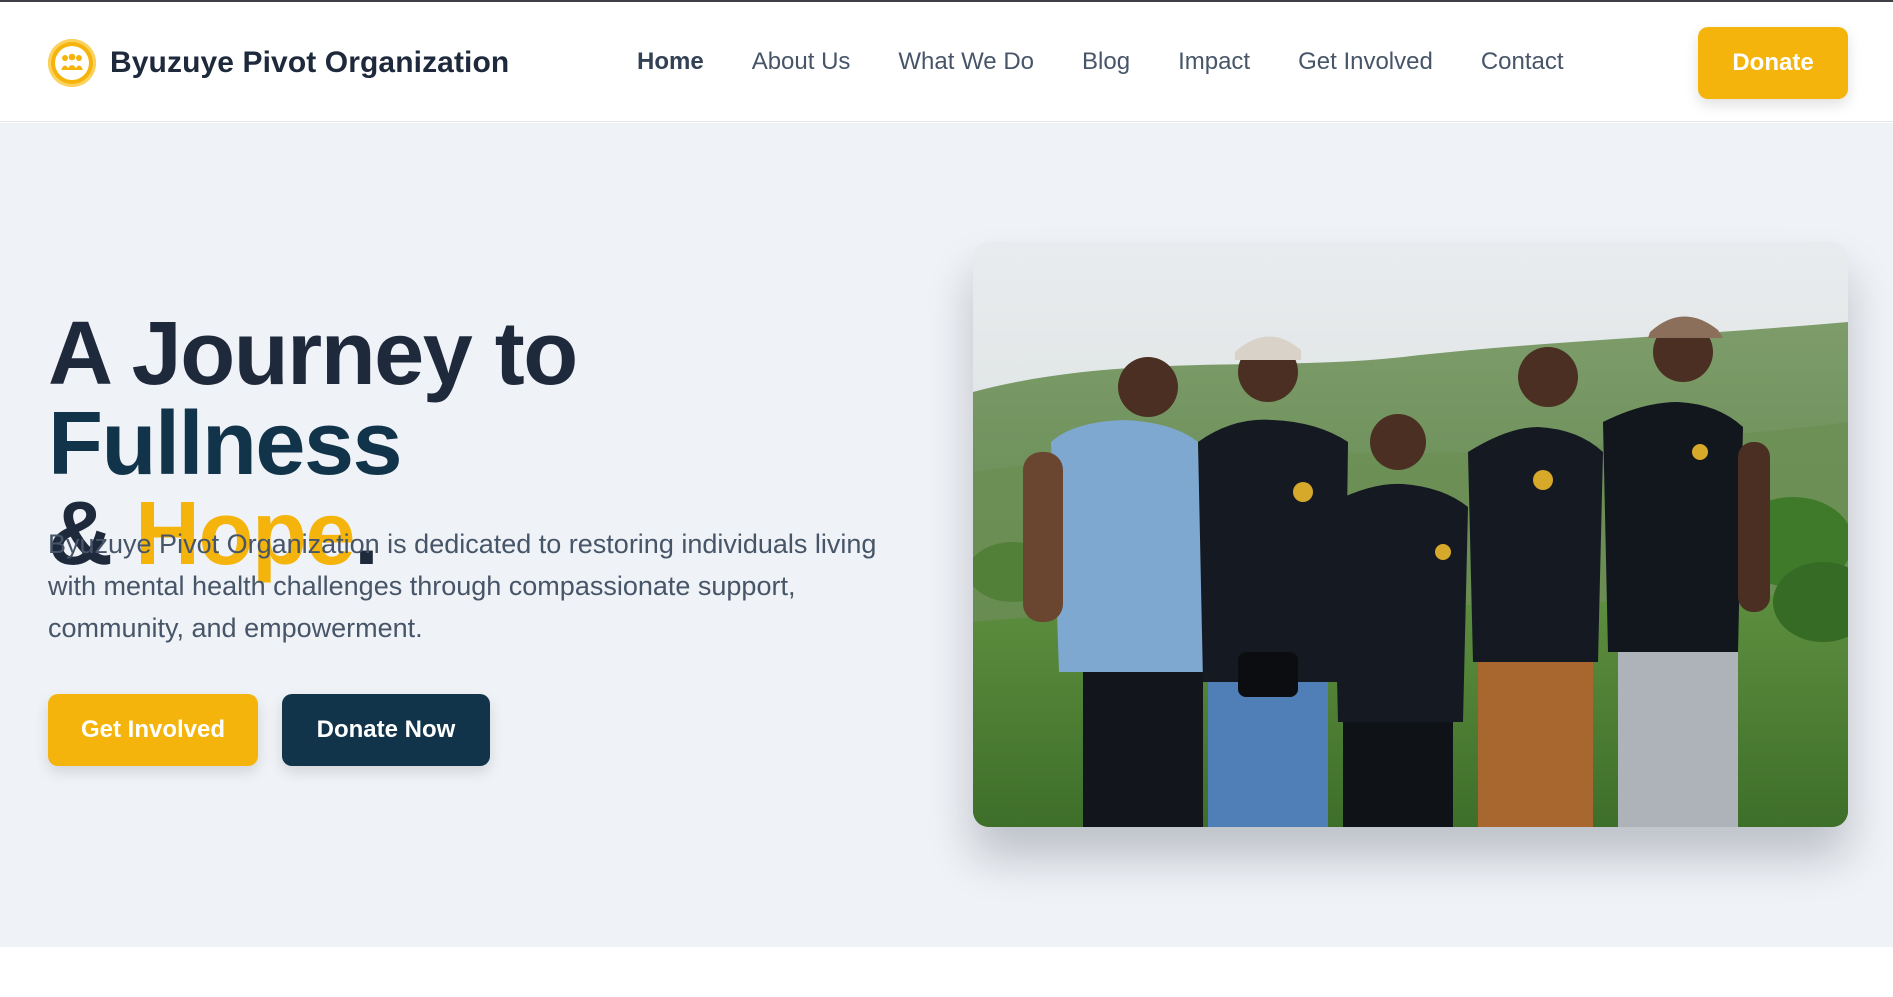 The width and height of the screenshot is (1893, 997). I want to click on page-bottom, so click(946, 972).